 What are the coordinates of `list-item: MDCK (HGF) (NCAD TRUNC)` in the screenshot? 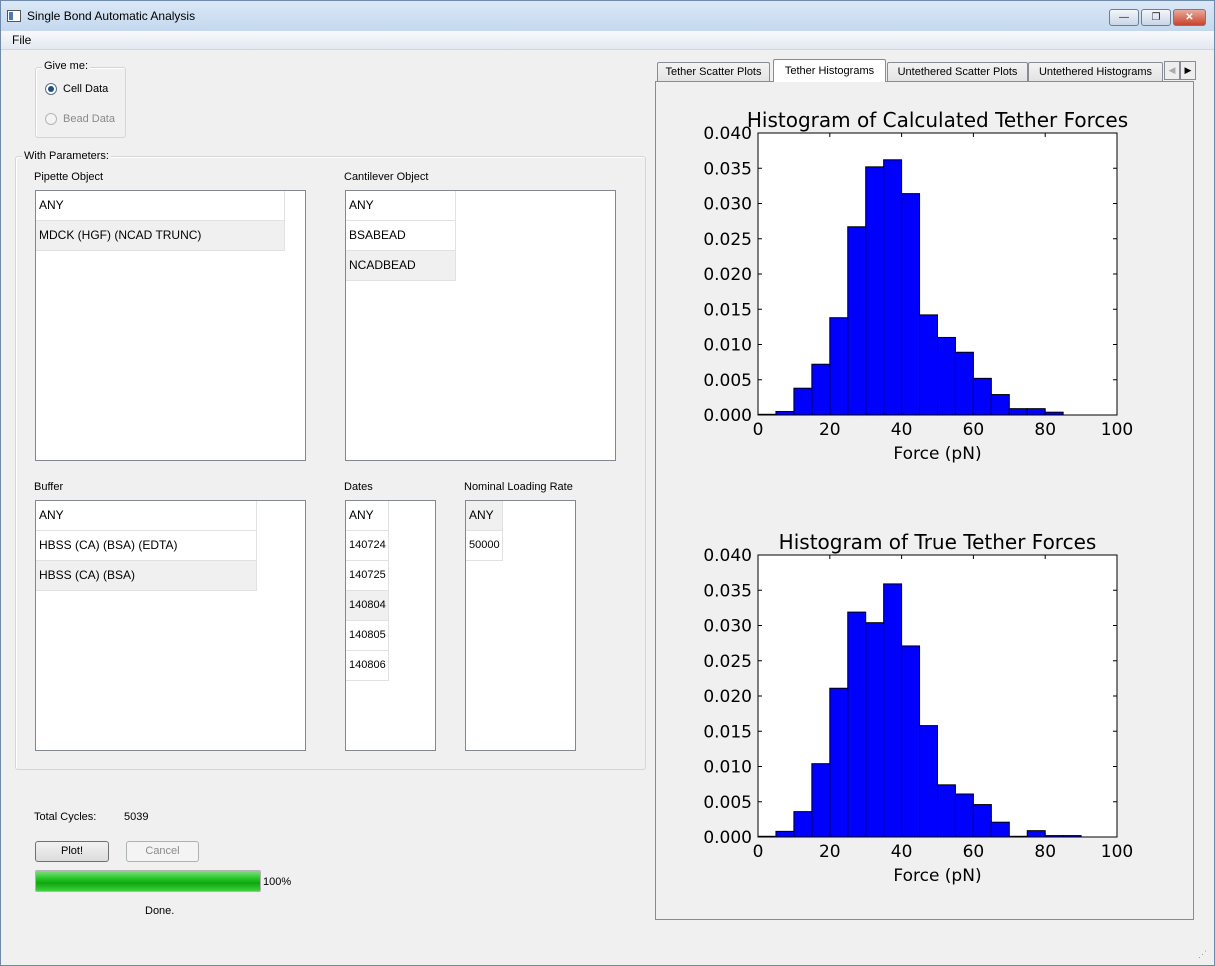 It's located at (160, 236).